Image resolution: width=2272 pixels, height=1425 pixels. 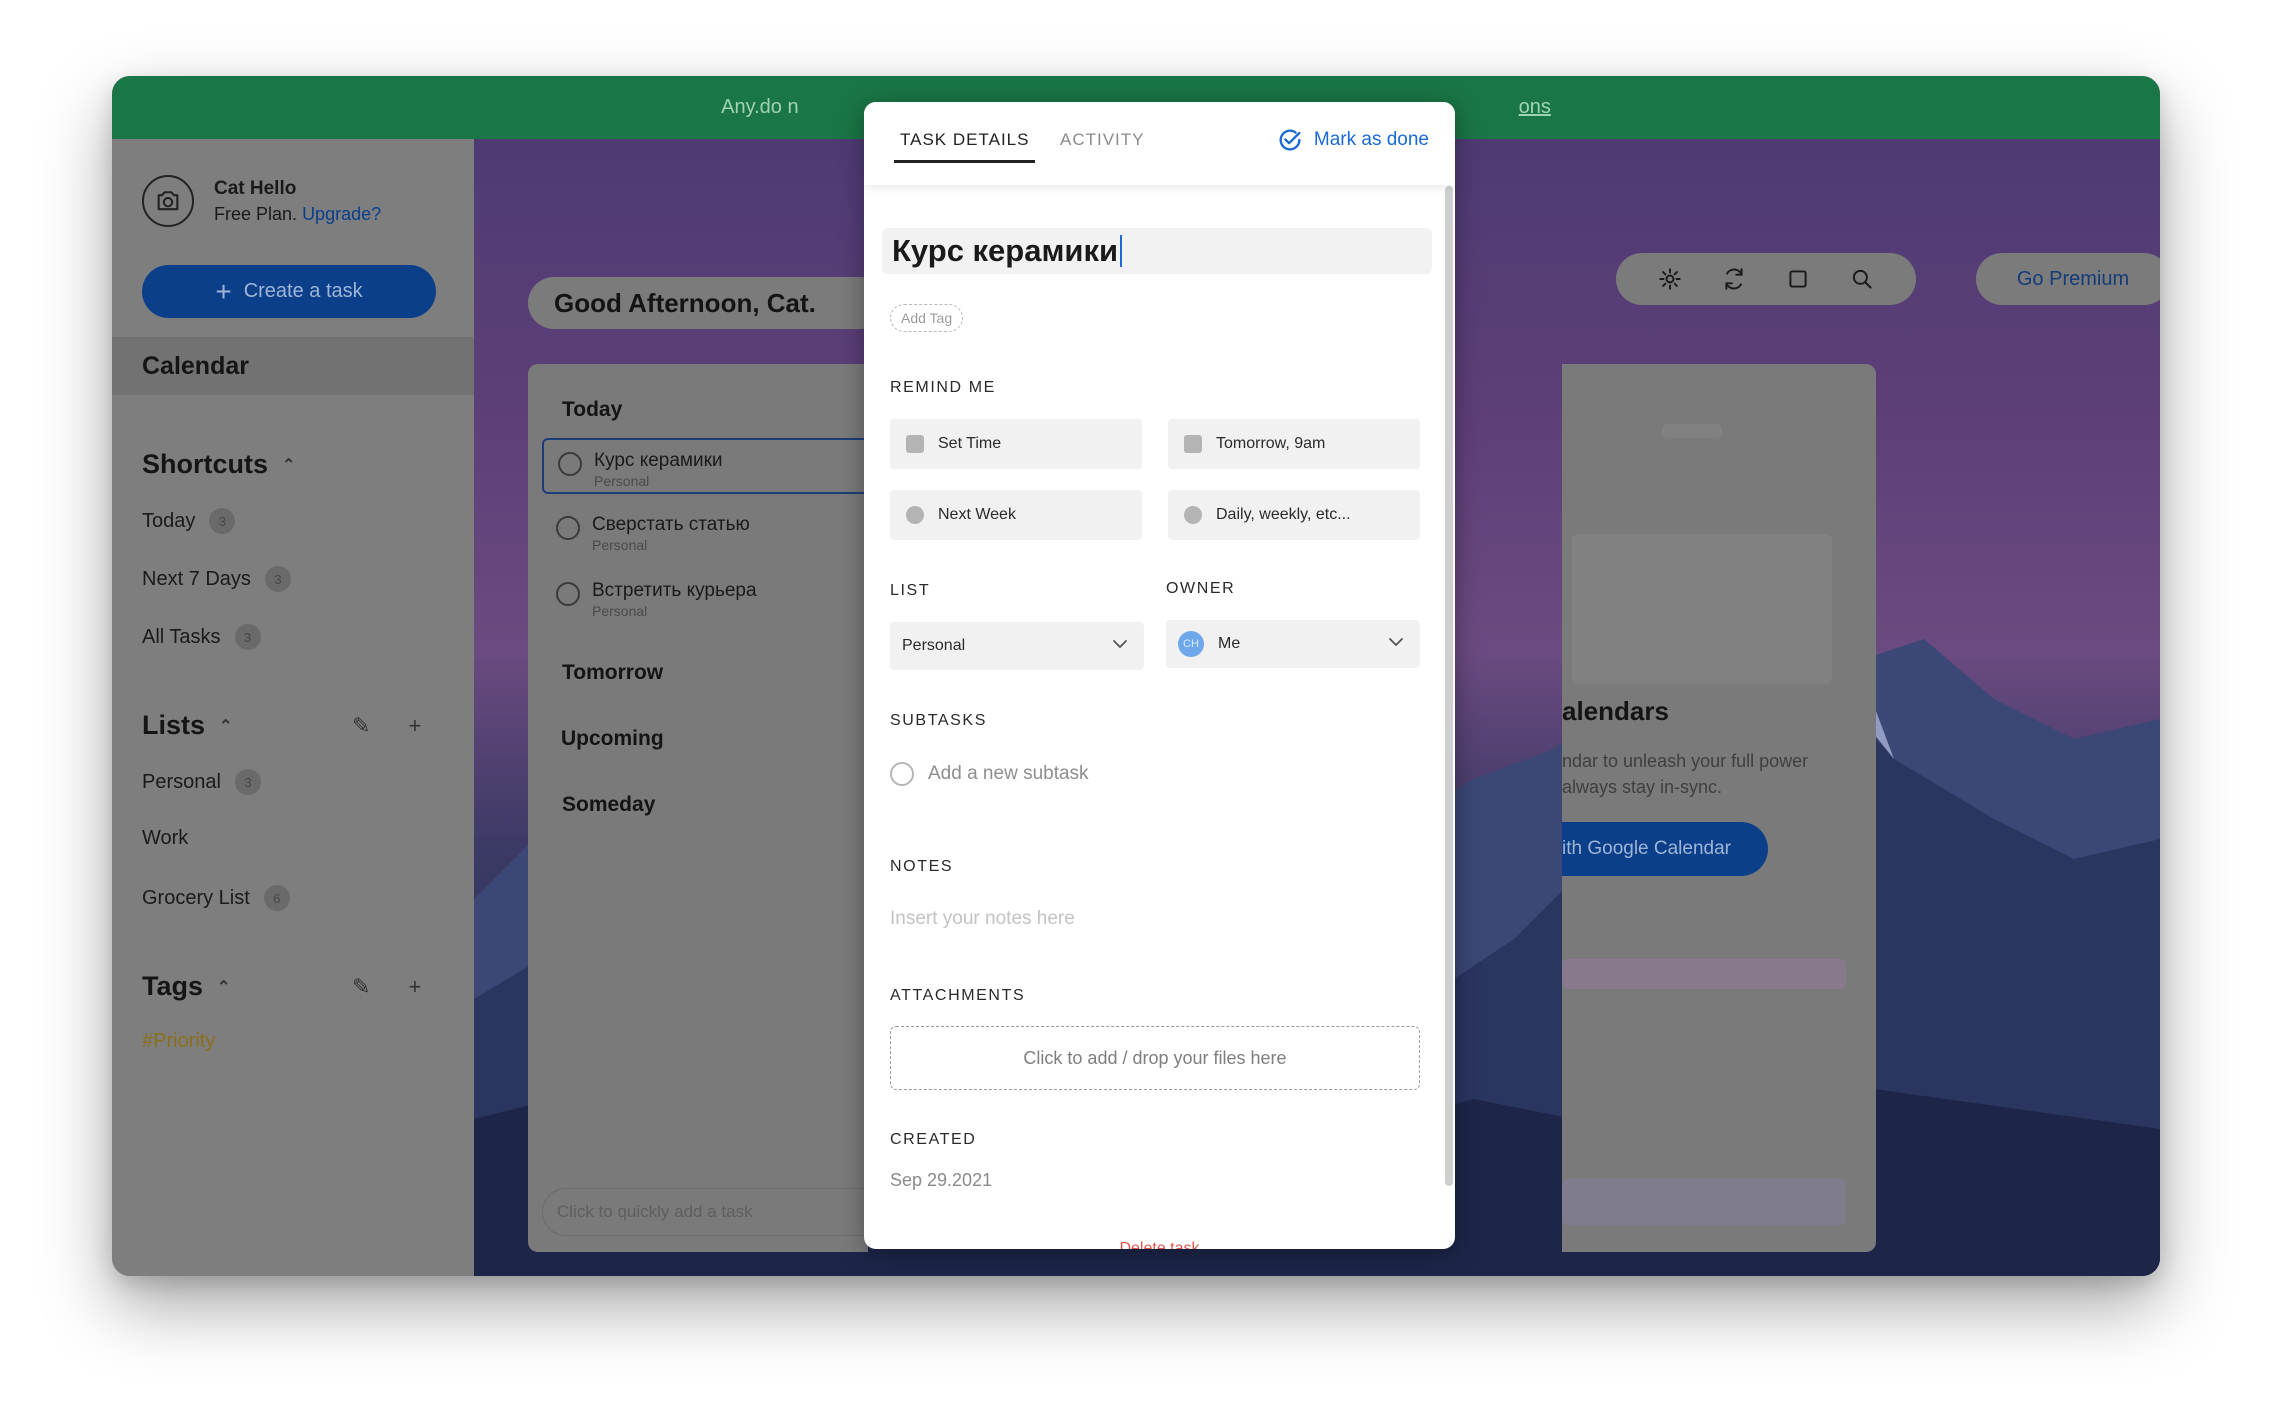 I want to click on task-title: Сверстать статью, so click(x=671, y=524).